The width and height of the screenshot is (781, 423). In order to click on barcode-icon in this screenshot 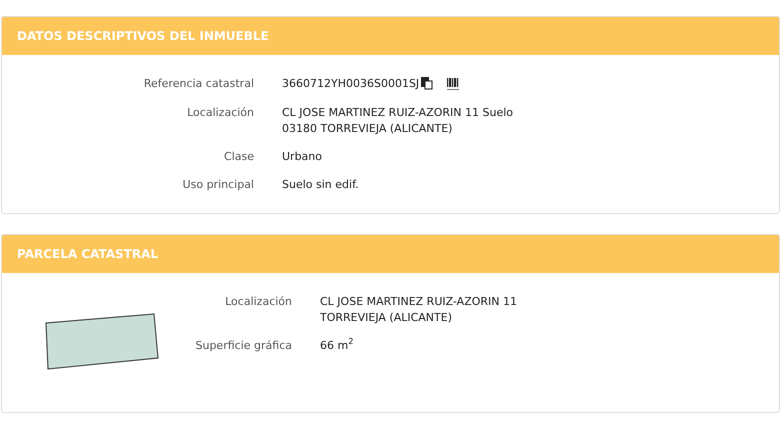, I will do `click(453, 84)`.